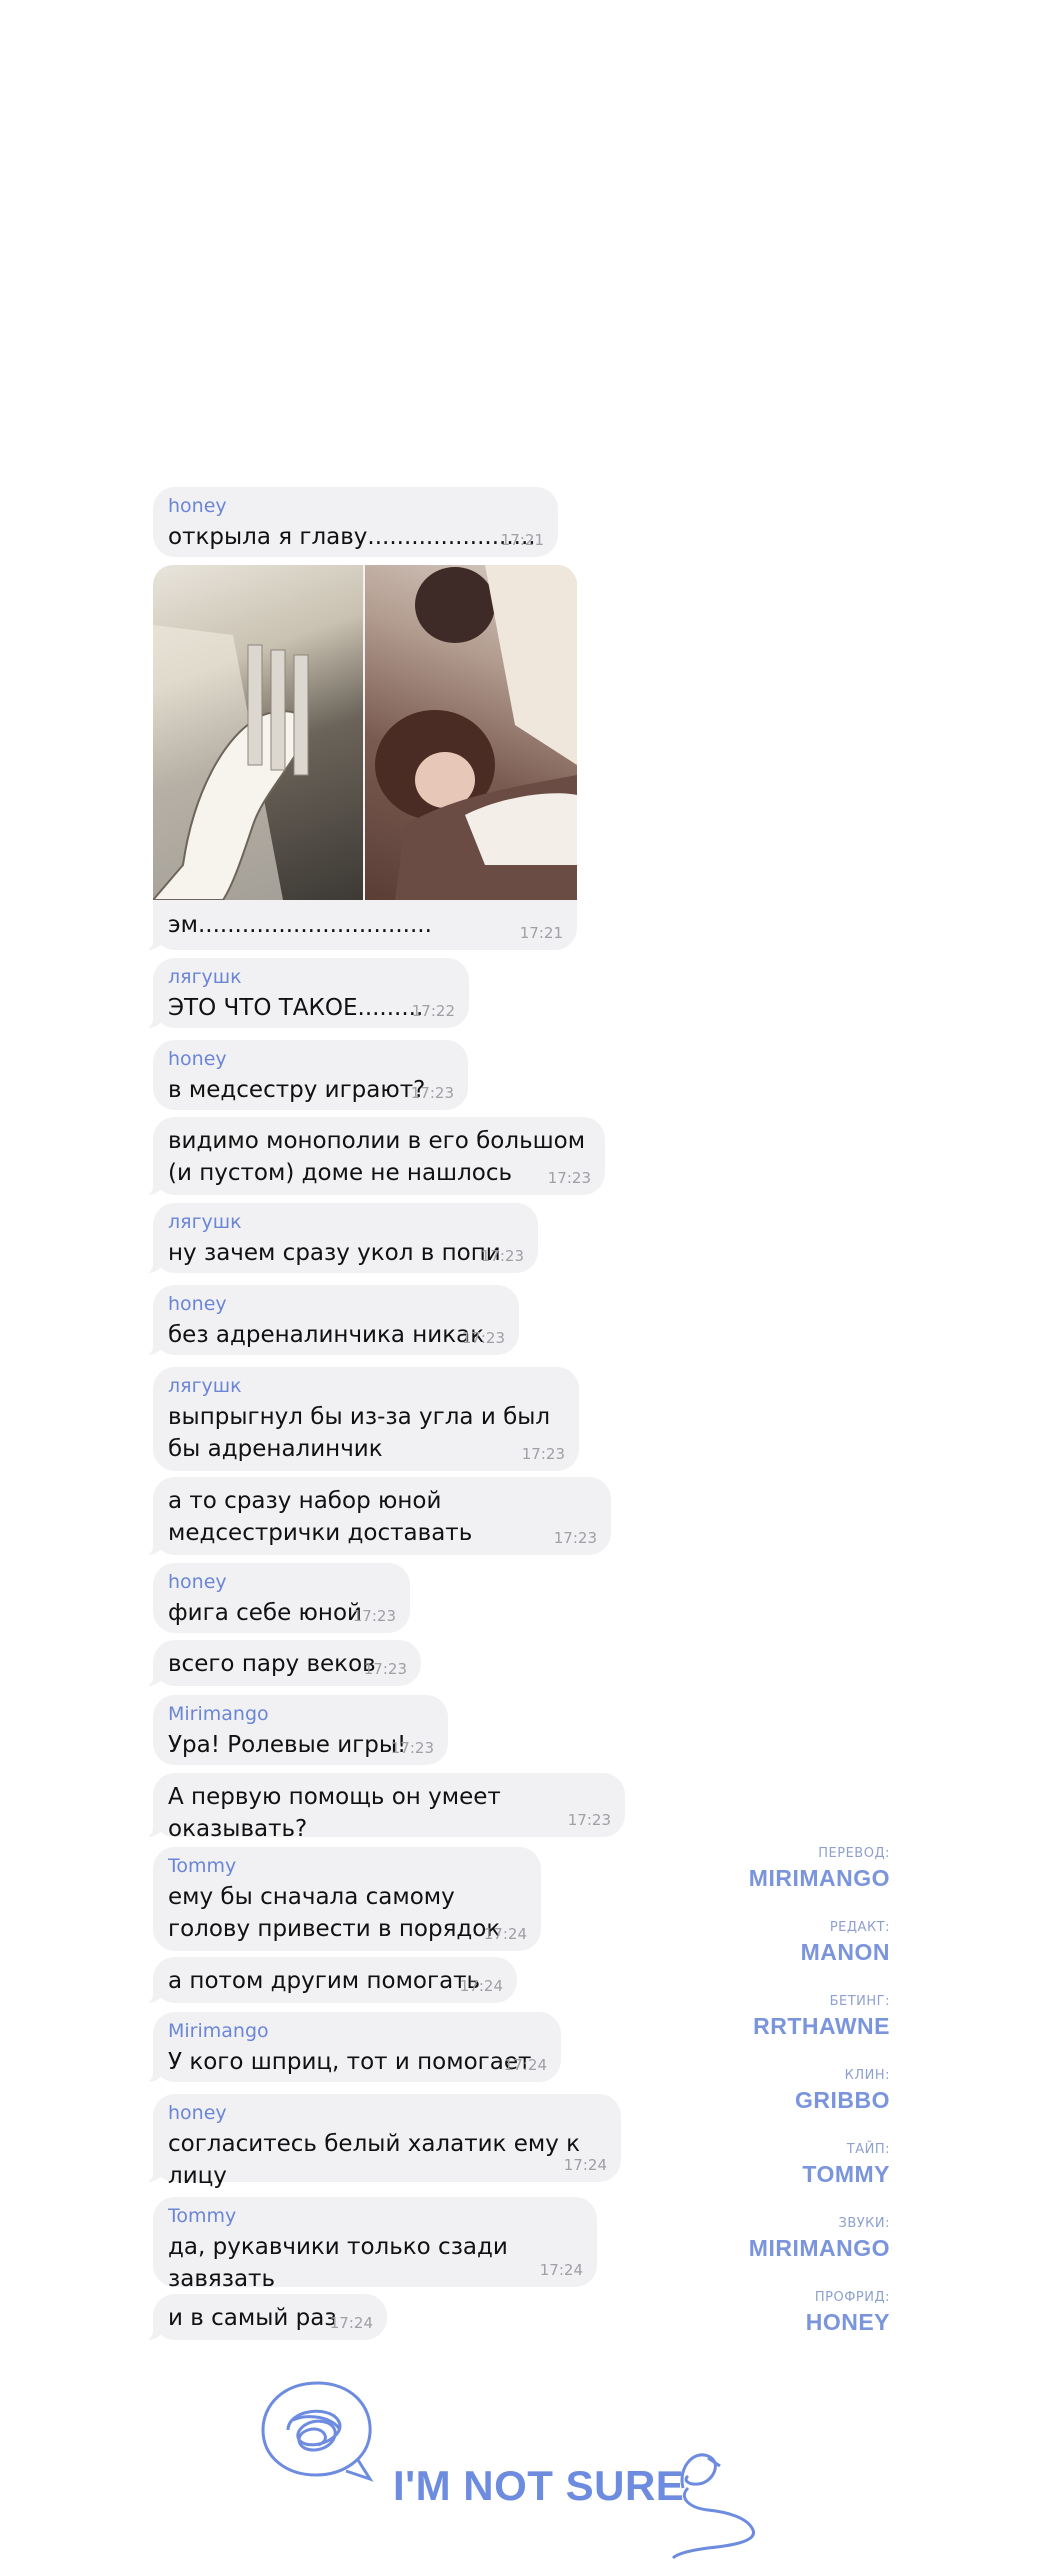  What do you see at coordinates (471, 732) in the screenshot?
I see `photo-panel-characters` at bounding box center [471, 732].